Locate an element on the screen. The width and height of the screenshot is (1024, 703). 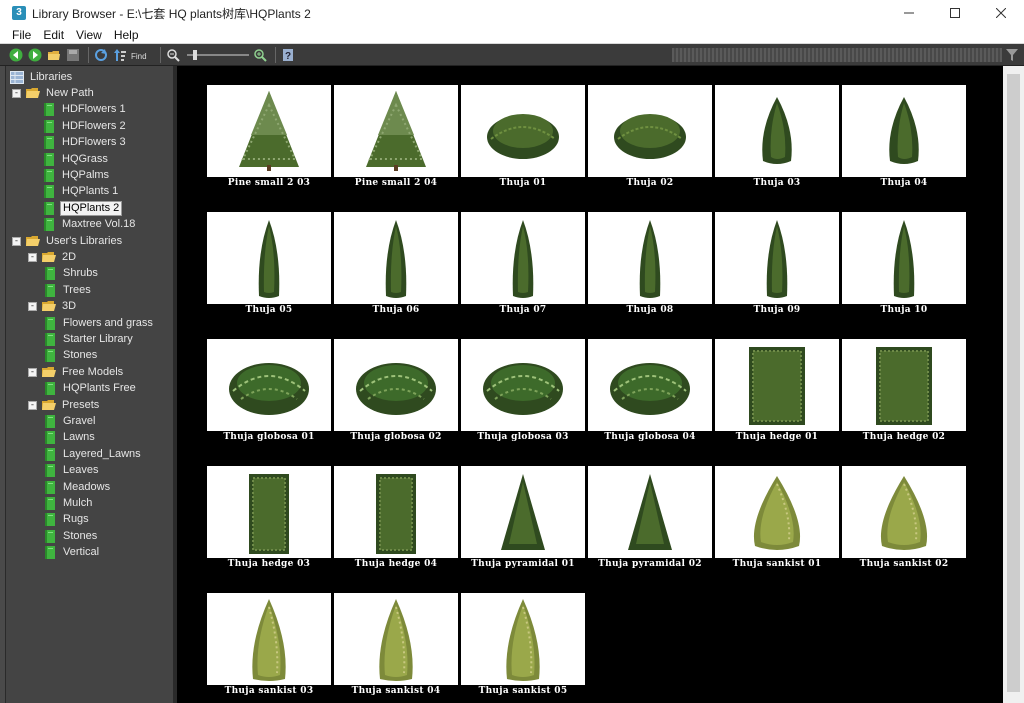
thumbnail-label: Thuja hedge 02 is located at coordinates (904, 437).